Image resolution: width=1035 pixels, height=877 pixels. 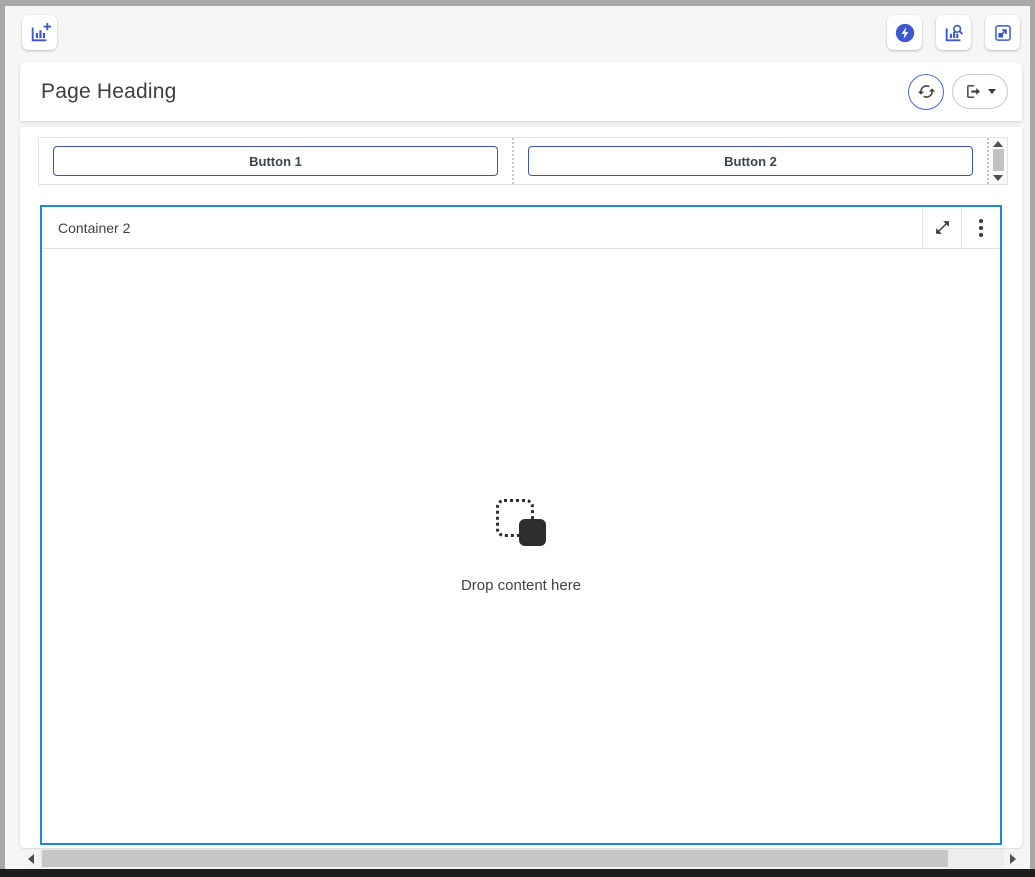 I want to click on drop-zone-label: Drop content here, so click(x=521, y=585).